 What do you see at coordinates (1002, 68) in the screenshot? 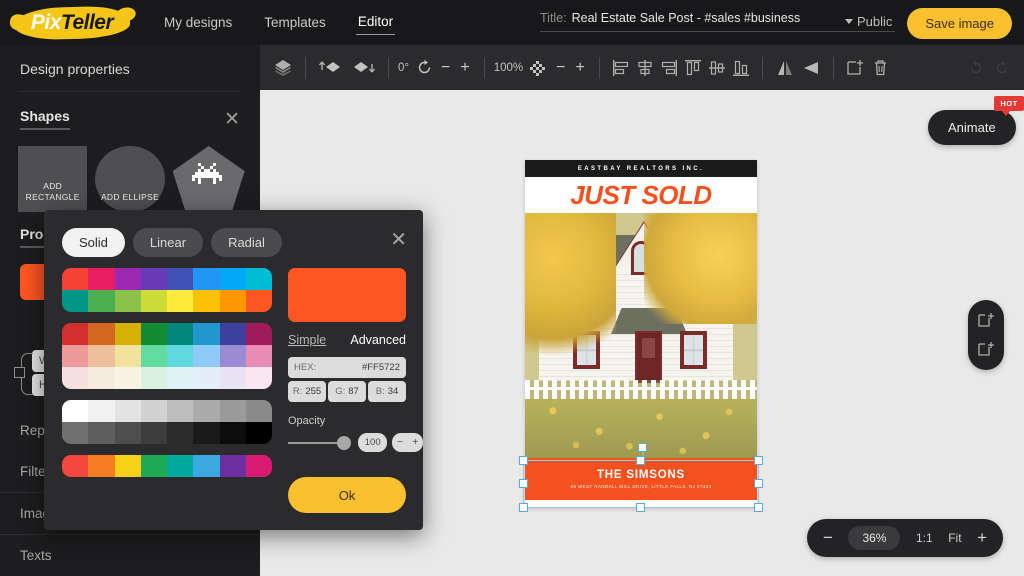
I see `redo-icon` at bounding box center [1002, 68].